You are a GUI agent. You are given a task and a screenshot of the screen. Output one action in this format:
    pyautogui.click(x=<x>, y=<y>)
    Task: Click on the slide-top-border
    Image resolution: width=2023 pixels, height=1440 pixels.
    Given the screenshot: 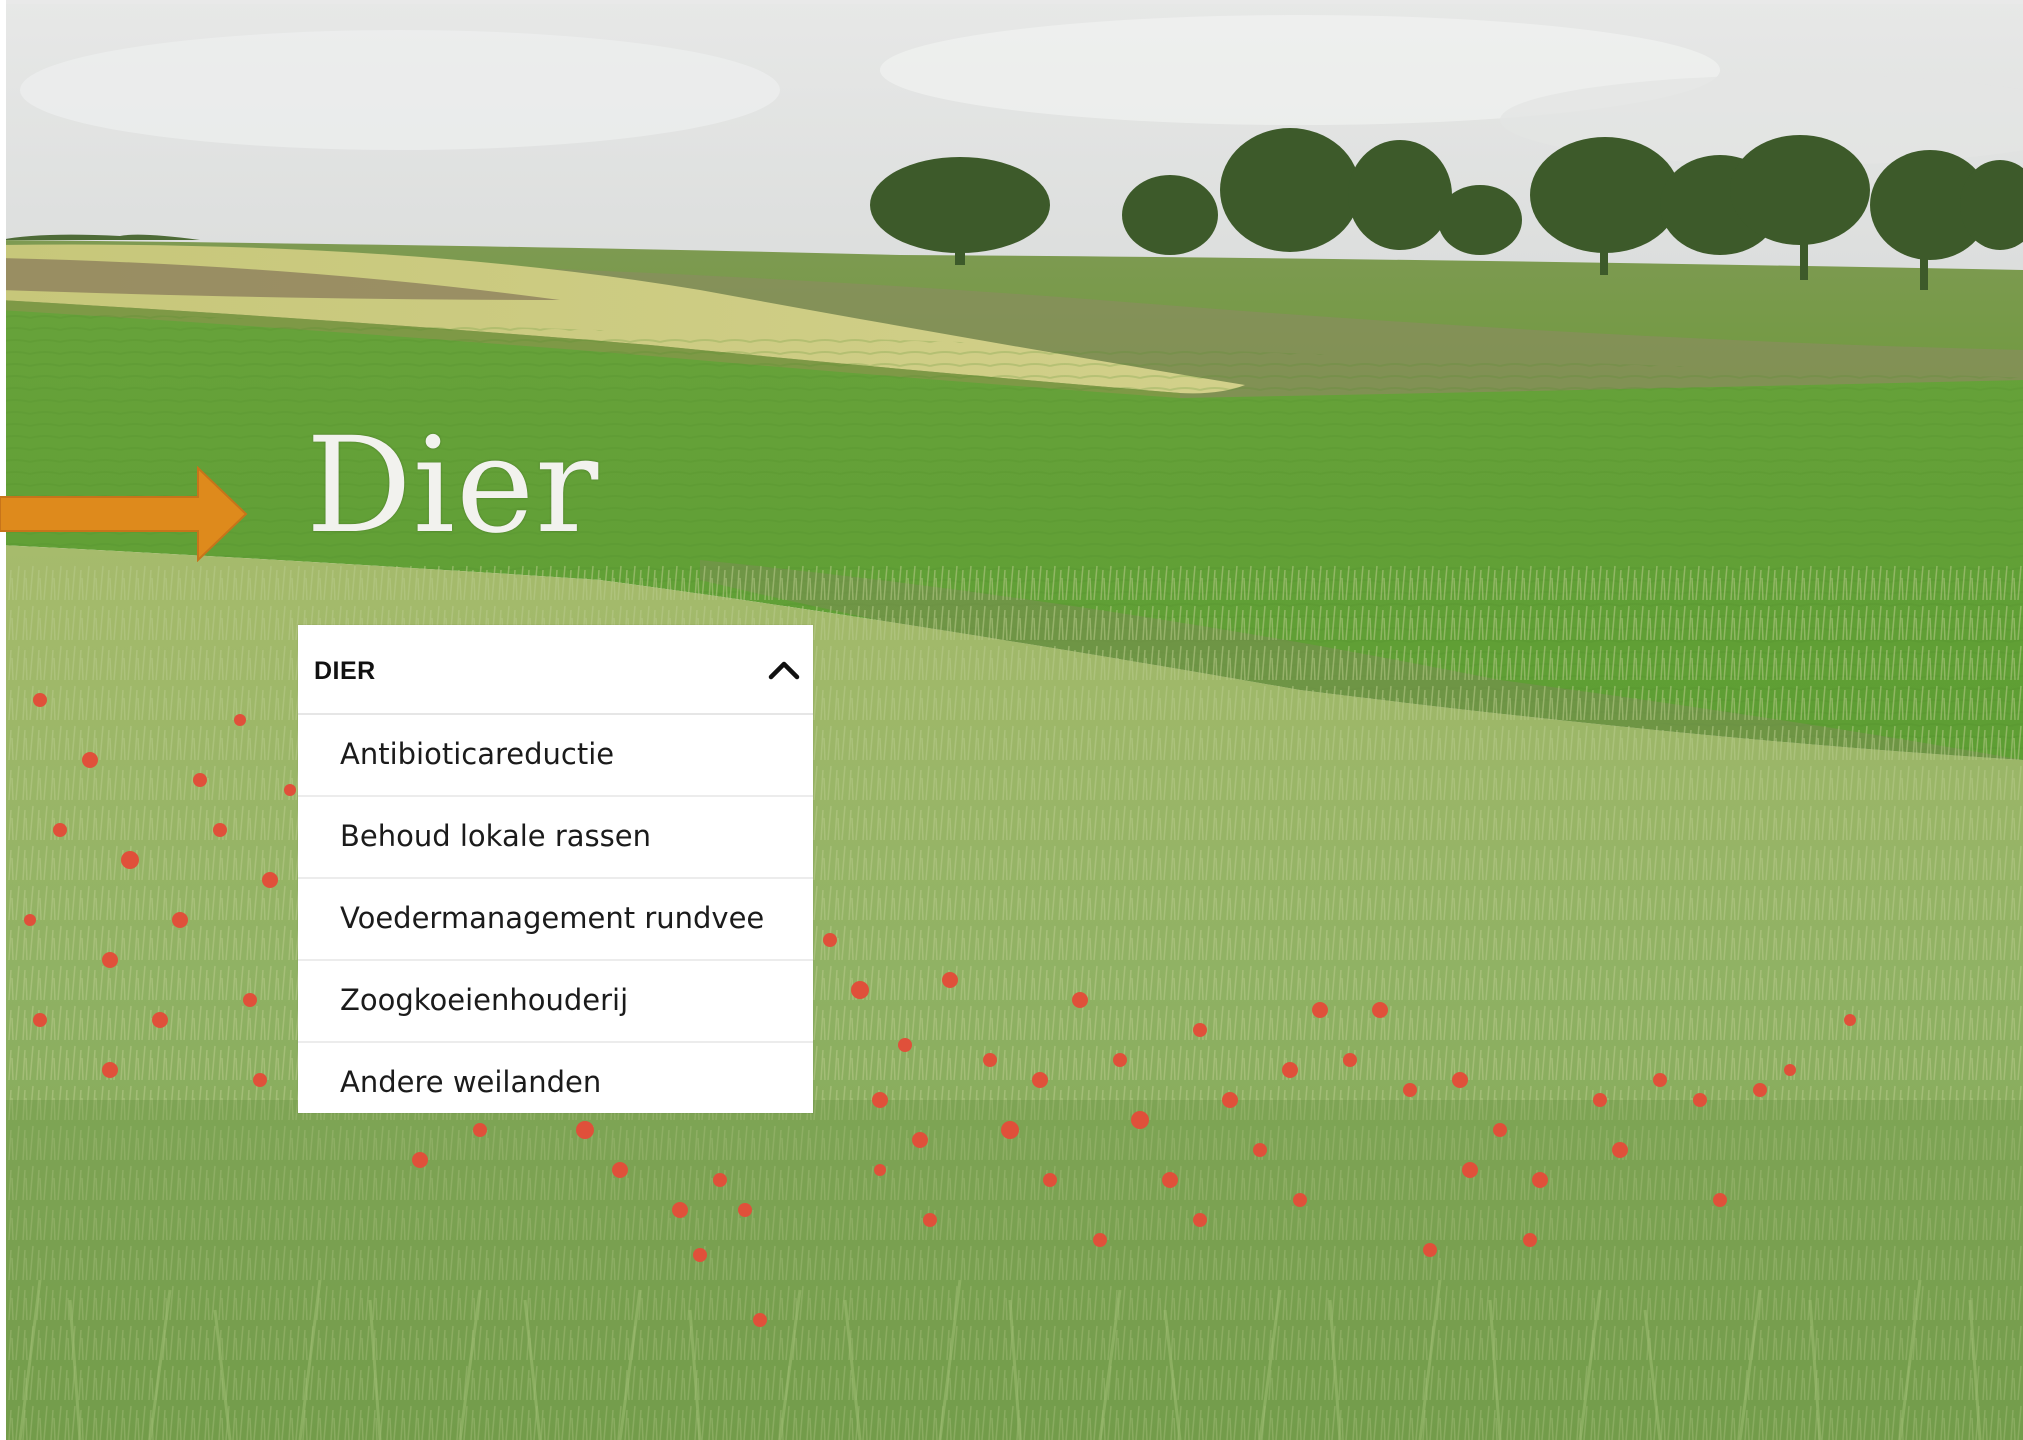 What is the action you would take?
    pyautogui.click(x=1011, y=2)
    